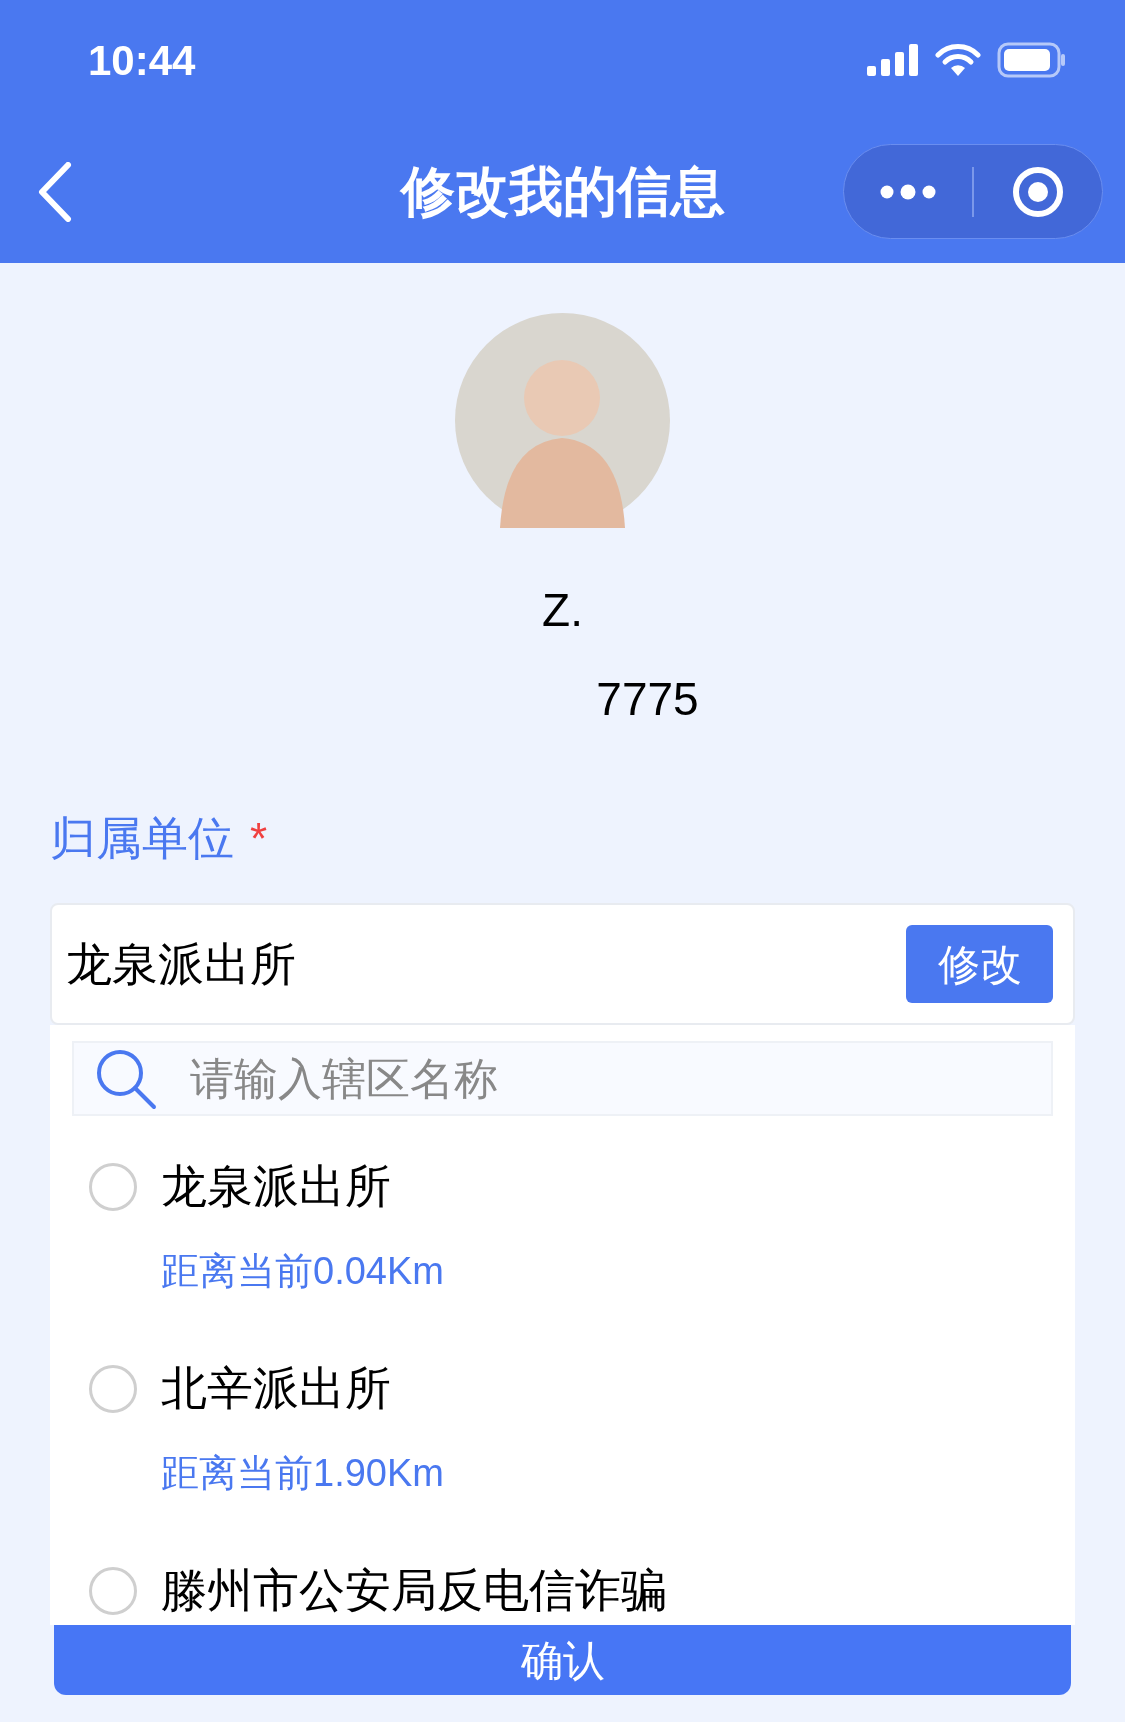 The height and width of the screenshot is (1722, 1125). I want to click on field-label: 归属单位, so click(142, 838).